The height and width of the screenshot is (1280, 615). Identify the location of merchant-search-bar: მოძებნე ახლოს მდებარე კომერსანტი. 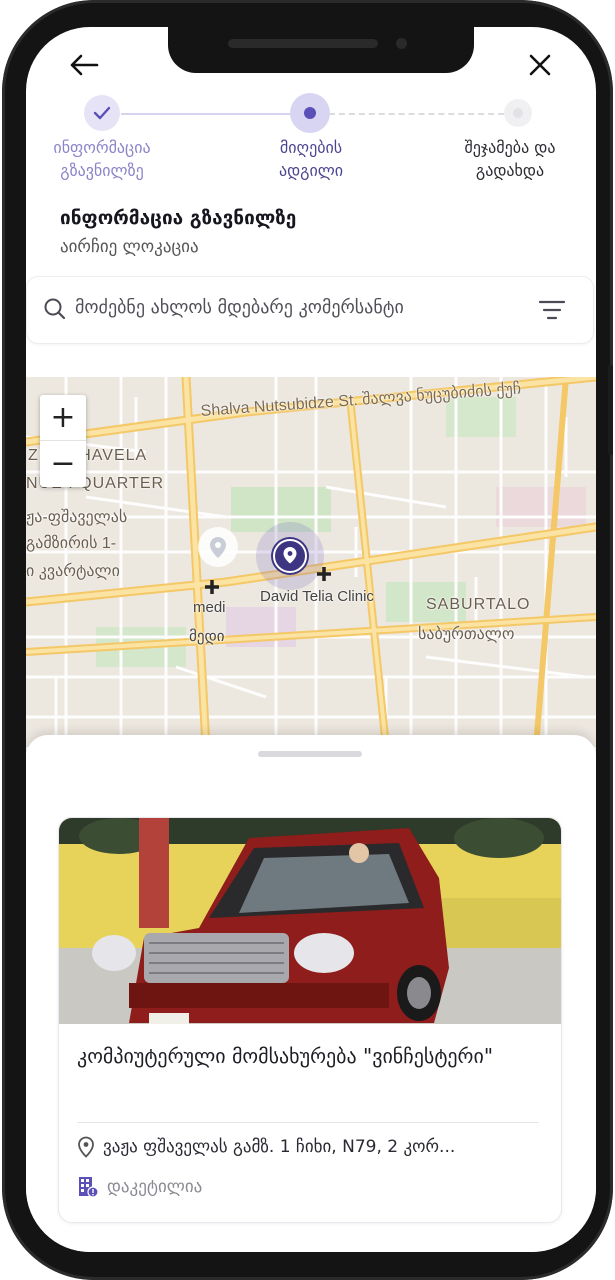
(310, 310).